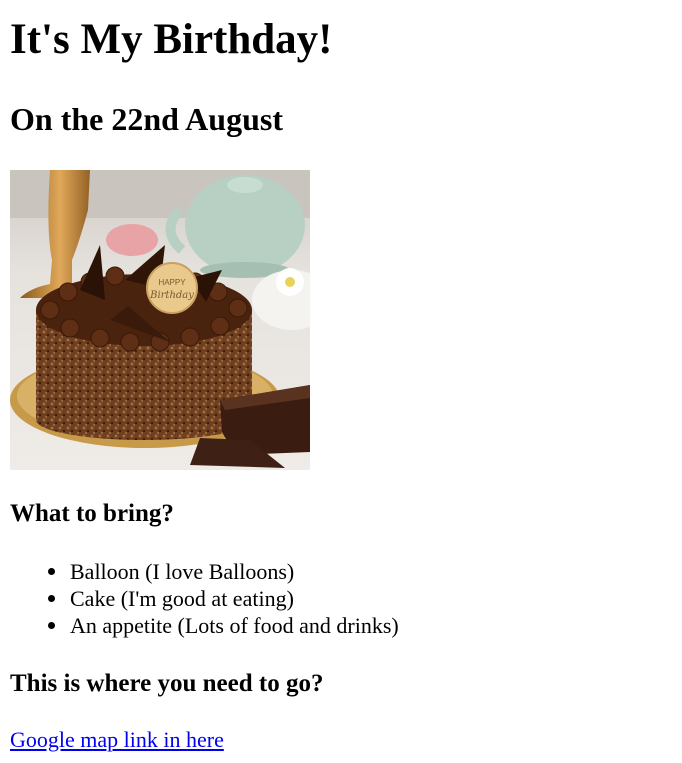  Describe the element at coordinates (223, 571) in the screenshot. I see `list-item: Balloon (I love Balloons)` at that location.